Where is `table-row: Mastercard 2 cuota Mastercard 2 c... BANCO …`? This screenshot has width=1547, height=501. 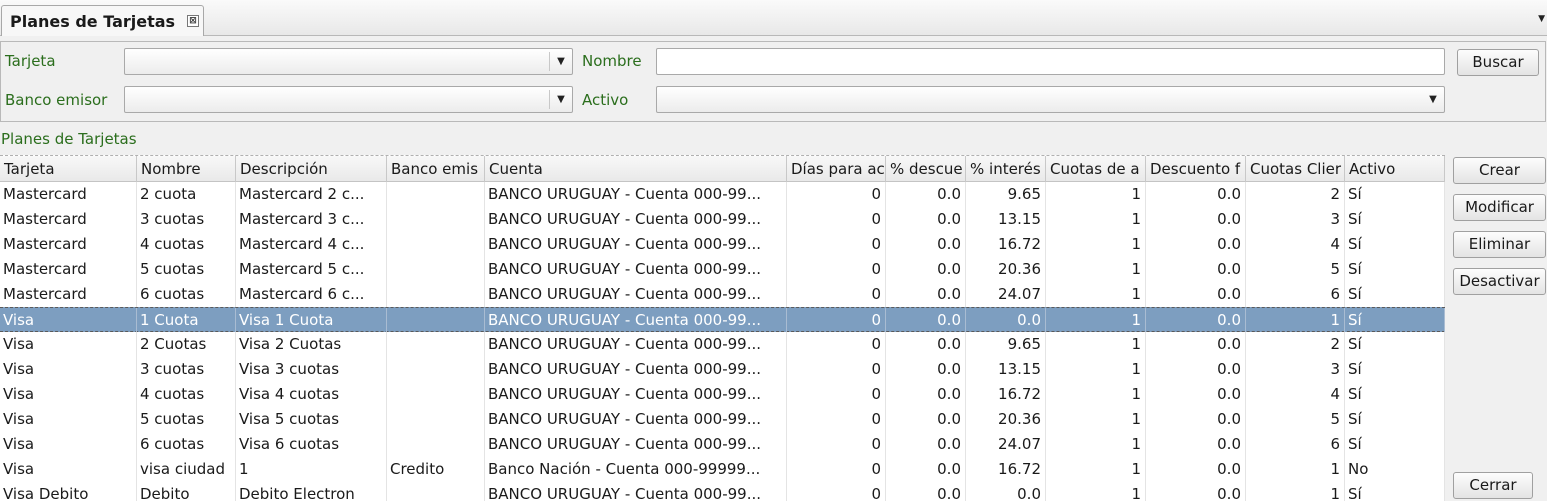 table-row: Mastercard 2 cuota Mastercard 2 c... BANCO … is located at coordinates (722, 194).